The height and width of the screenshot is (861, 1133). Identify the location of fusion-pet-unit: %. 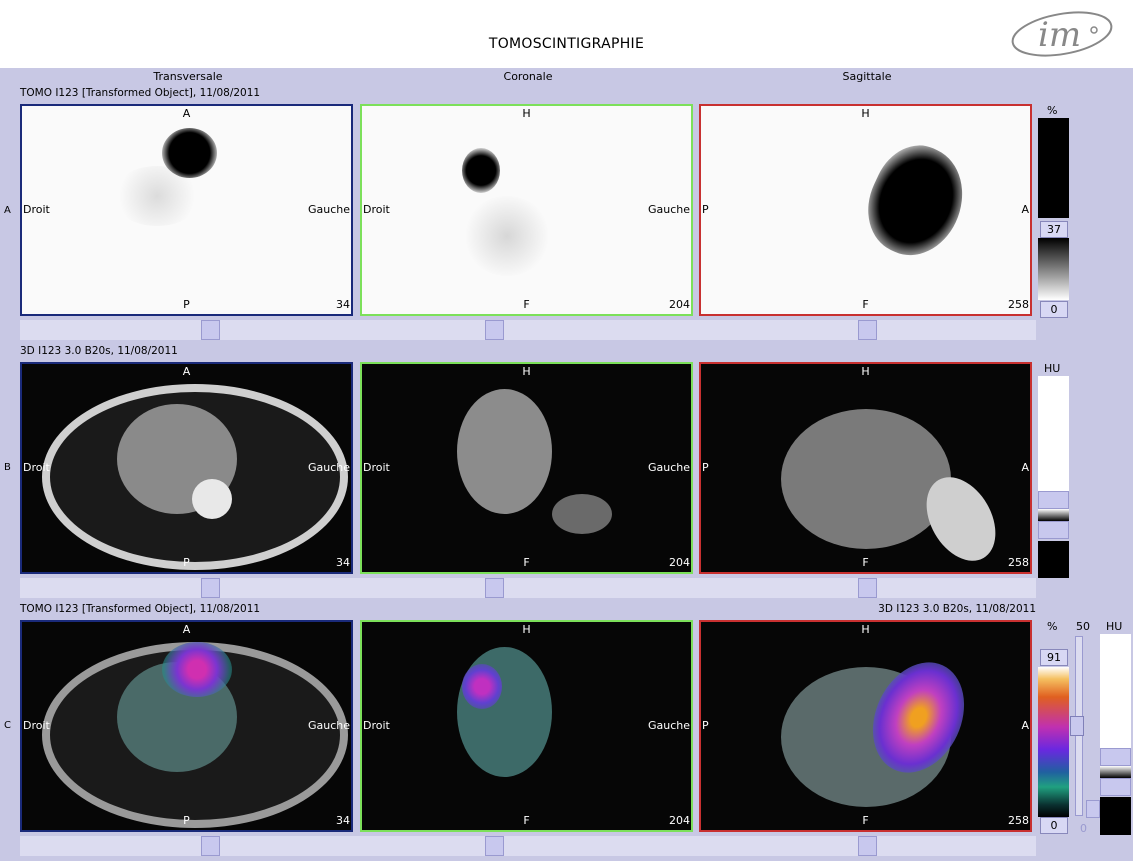
(1052, 626).